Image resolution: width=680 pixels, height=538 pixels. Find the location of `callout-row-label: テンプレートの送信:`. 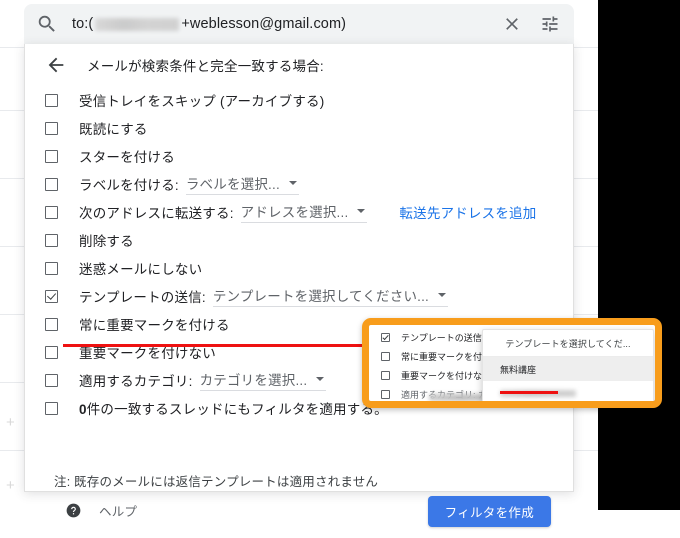

callout-row-label: テンプレートの送信: is located at coordinates (443, 338).